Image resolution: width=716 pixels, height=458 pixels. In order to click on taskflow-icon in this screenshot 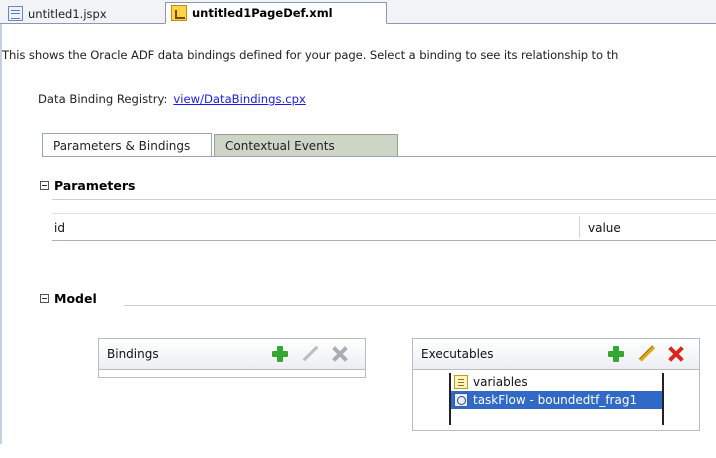, I will do `click(461, 400)`.